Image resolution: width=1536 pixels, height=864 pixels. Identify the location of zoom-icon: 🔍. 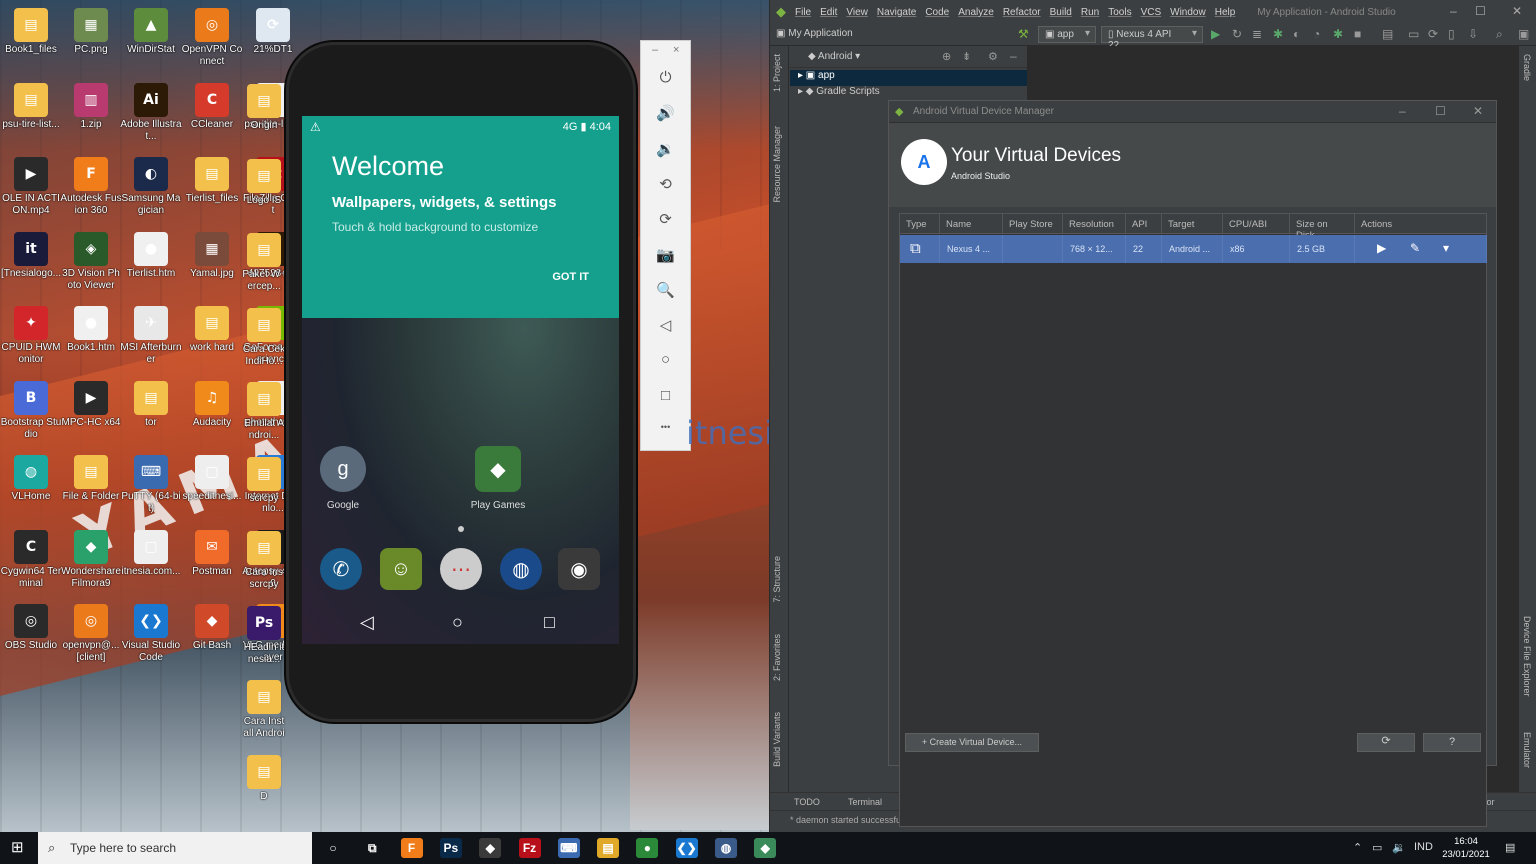
(665, 290).